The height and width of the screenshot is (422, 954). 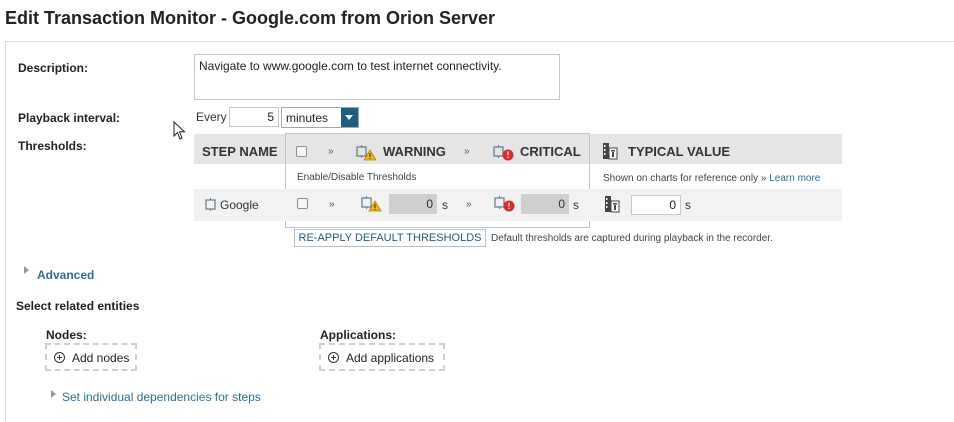 What do you see at coordinates (52, 146) in the screenshot?
I see `thresholds-label: Thresholds:` at bounding box center [52, 146].